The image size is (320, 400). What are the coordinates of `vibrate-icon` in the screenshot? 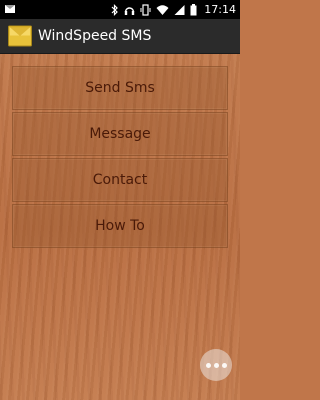 It's located at (145, 9).